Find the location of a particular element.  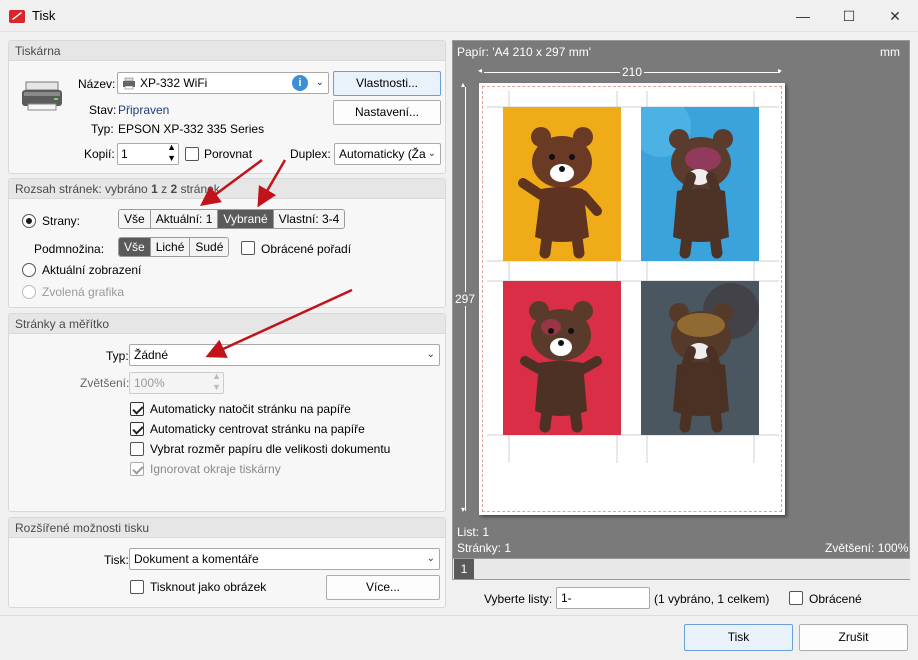

status-value: Připraven is located at coordinates (144, 110).